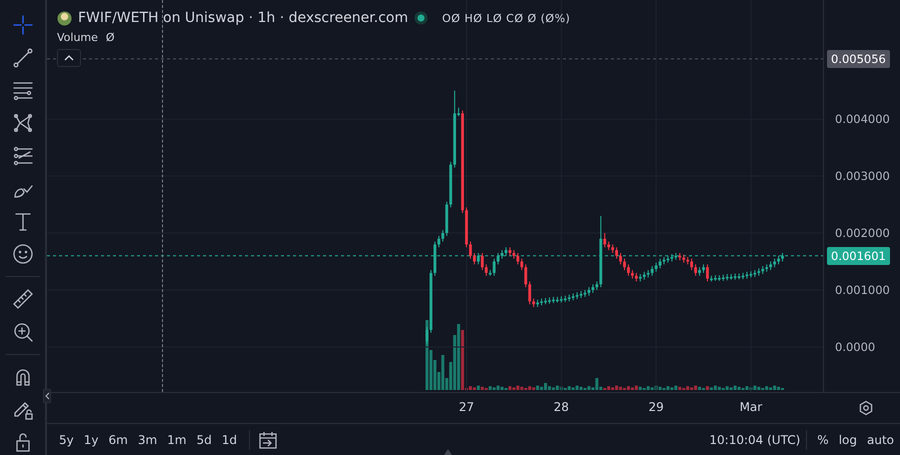 The image size is (900, 455). Describe the element at coordinates (91, 439) in the screenshot. I see `range-button: 1y` at that location.